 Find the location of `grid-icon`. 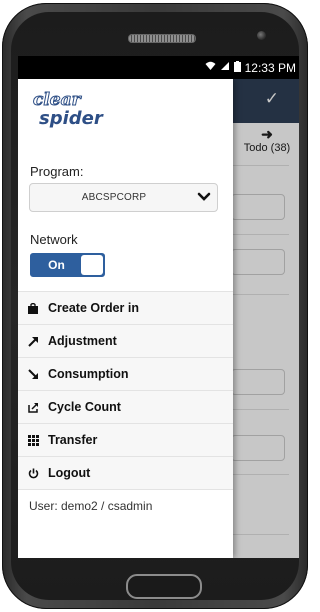

grid-icon is located at coordinates (33, 440).